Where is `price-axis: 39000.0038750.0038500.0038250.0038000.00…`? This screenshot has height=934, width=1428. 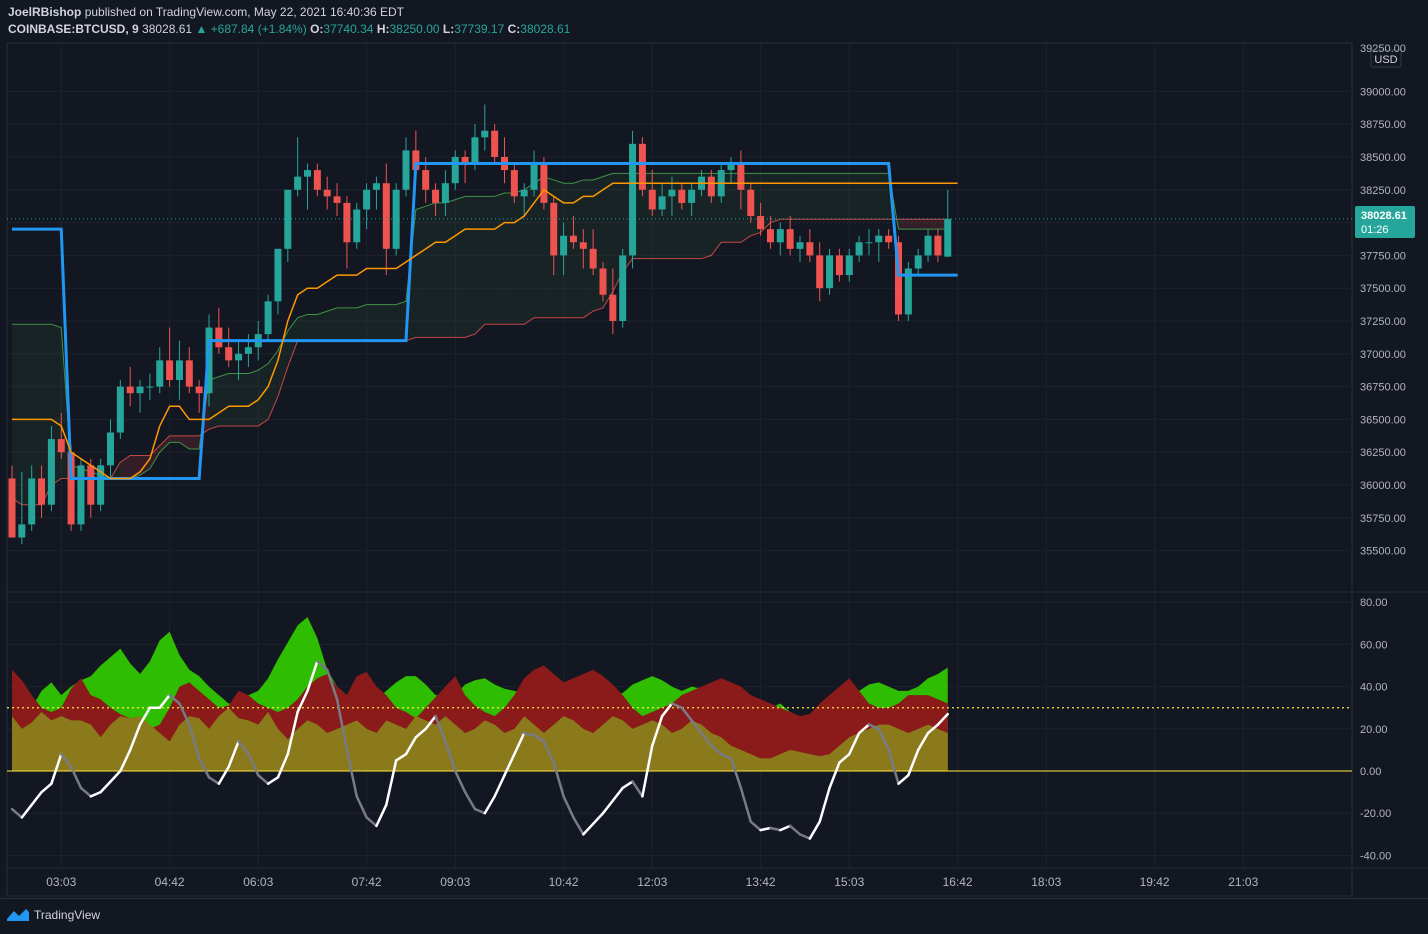
price-axis: 39000.0038750.0038500.0038250.0038000.00… is located at coordinates (1383, 321).